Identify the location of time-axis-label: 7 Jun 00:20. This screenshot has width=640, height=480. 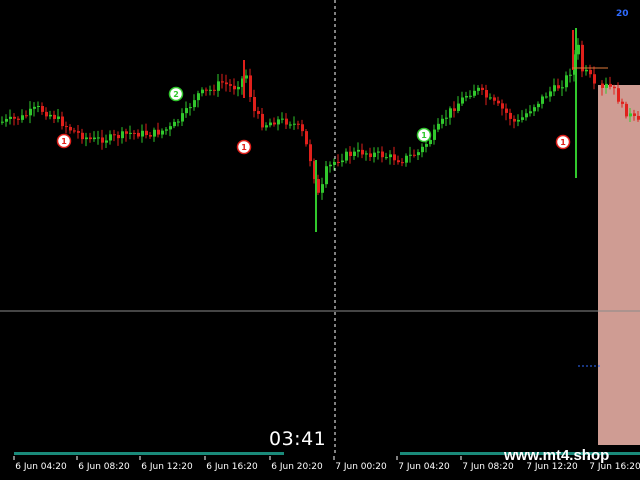
(361, 467).